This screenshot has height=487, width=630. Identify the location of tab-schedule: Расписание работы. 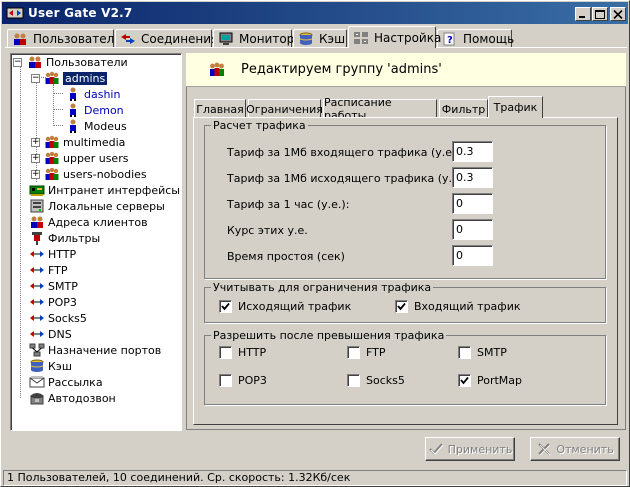
(380, 109).